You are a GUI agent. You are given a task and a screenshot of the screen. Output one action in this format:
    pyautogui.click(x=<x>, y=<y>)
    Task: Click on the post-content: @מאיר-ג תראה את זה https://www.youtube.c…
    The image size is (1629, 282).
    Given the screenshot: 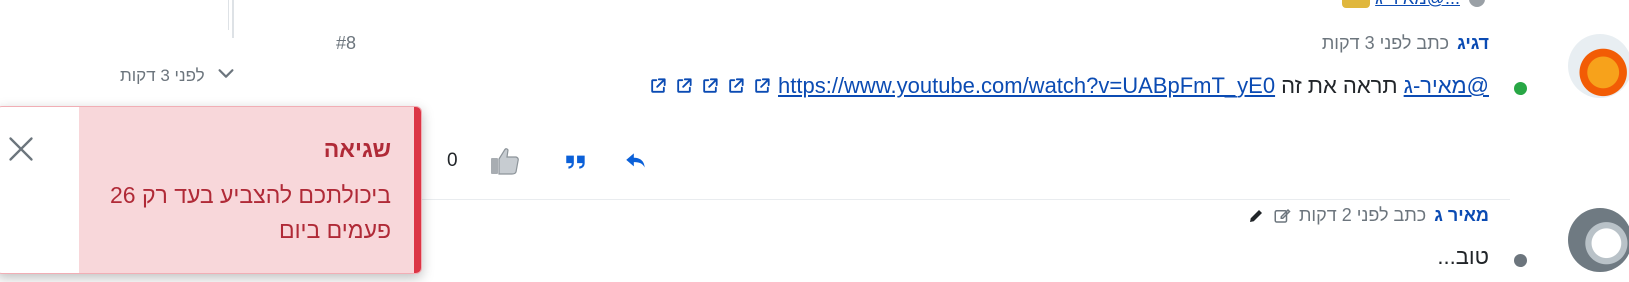 What is the action you would take?
    pyautogui.click(x=1068, y=86)
    